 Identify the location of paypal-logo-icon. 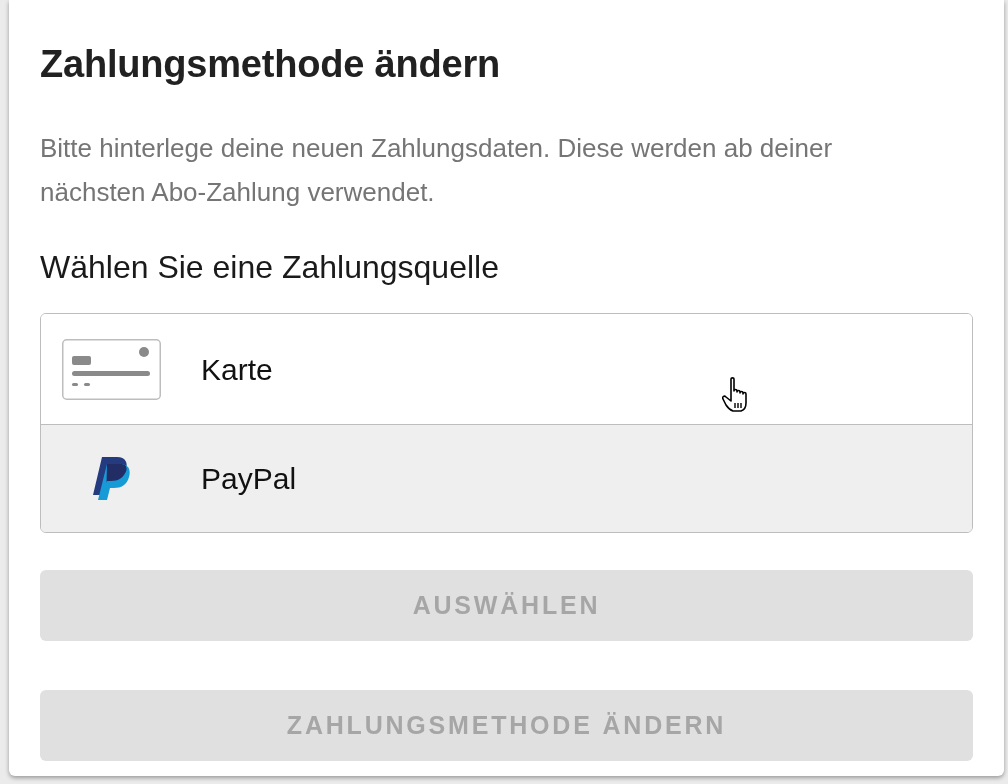
(111, 478).